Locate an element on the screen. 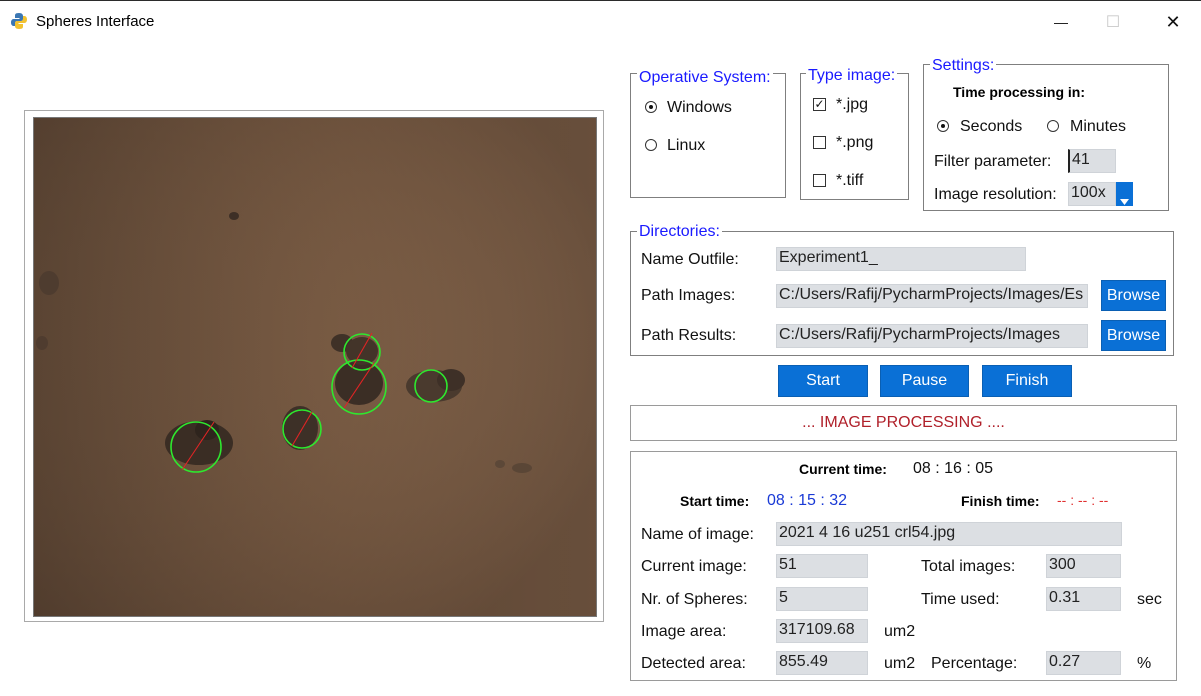 This screenshot has height=696, width=1201. minutes-radio is located at coordinates (1053, 126).